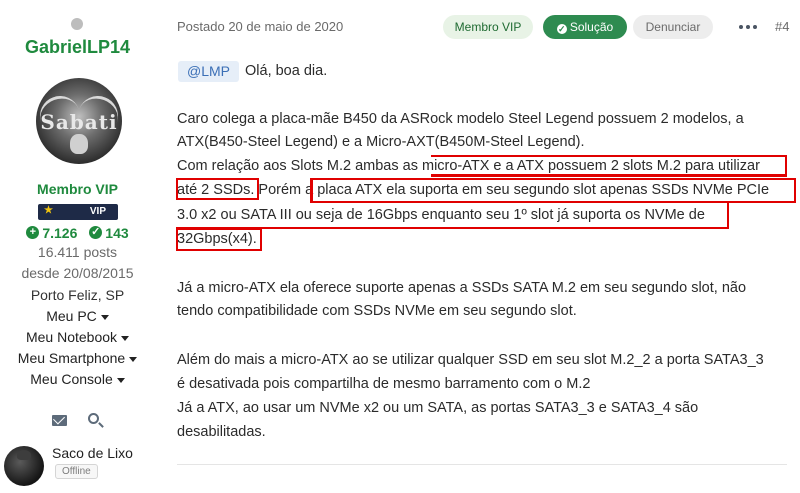 The width and height of the screenshot is (800, 493). I want to click on more-icon, so click(748, 27).